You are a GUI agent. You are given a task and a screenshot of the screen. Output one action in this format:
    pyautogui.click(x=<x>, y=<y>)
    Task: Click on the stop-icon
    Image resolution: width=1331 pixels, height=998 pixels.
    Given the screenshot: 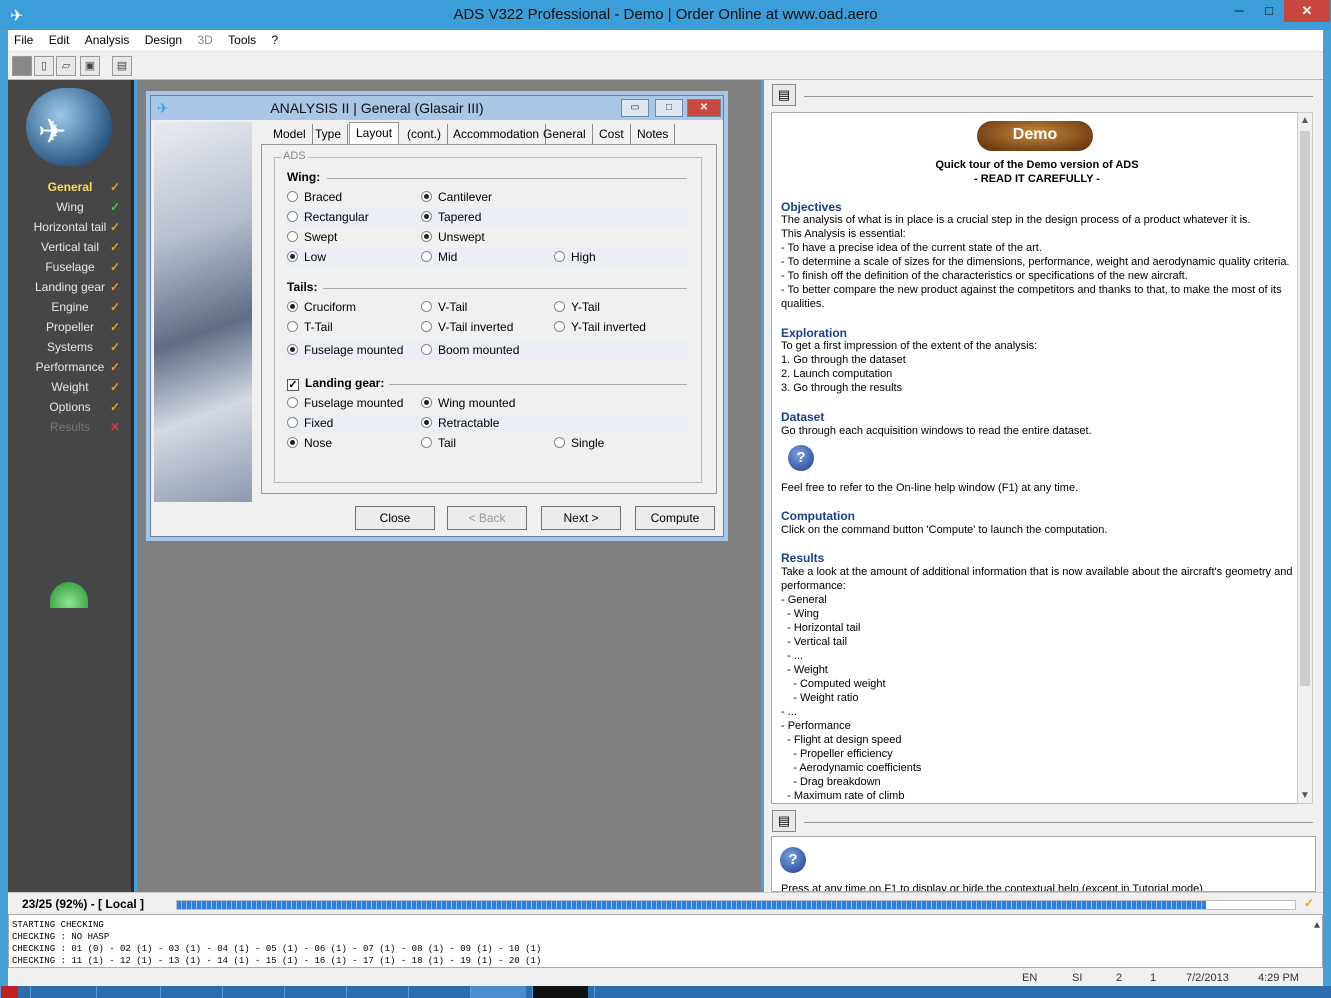 What is the action you would take?
    pyautogui.click(x=22, y=66)
    